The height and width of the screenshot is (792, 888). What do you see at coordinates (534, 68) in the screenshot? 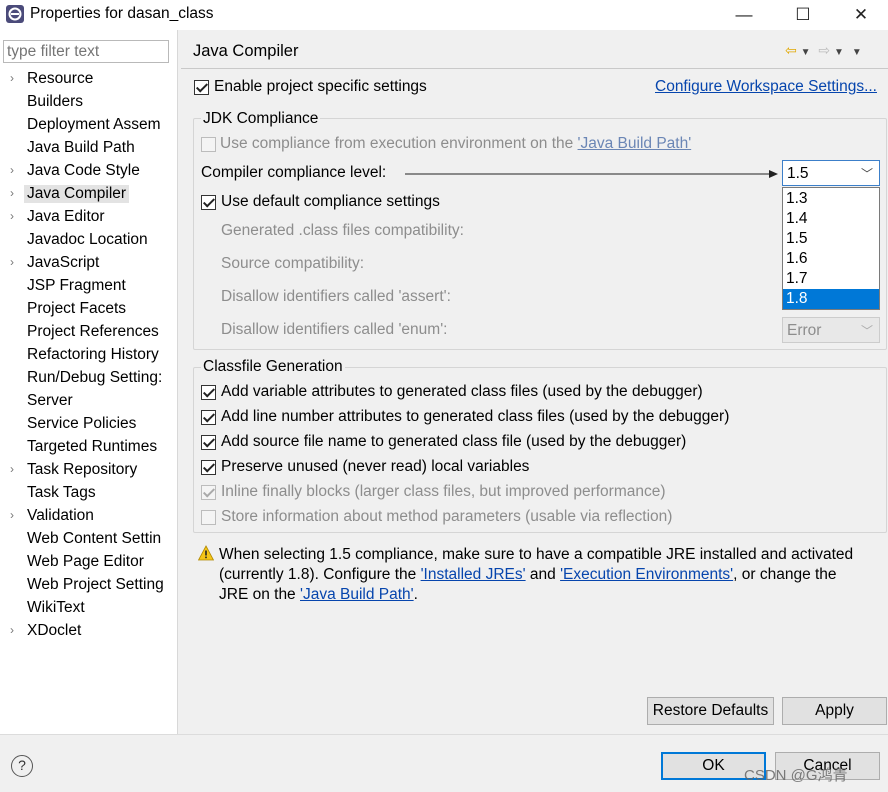
I see `header-divider` at bounding box center [534, 68].